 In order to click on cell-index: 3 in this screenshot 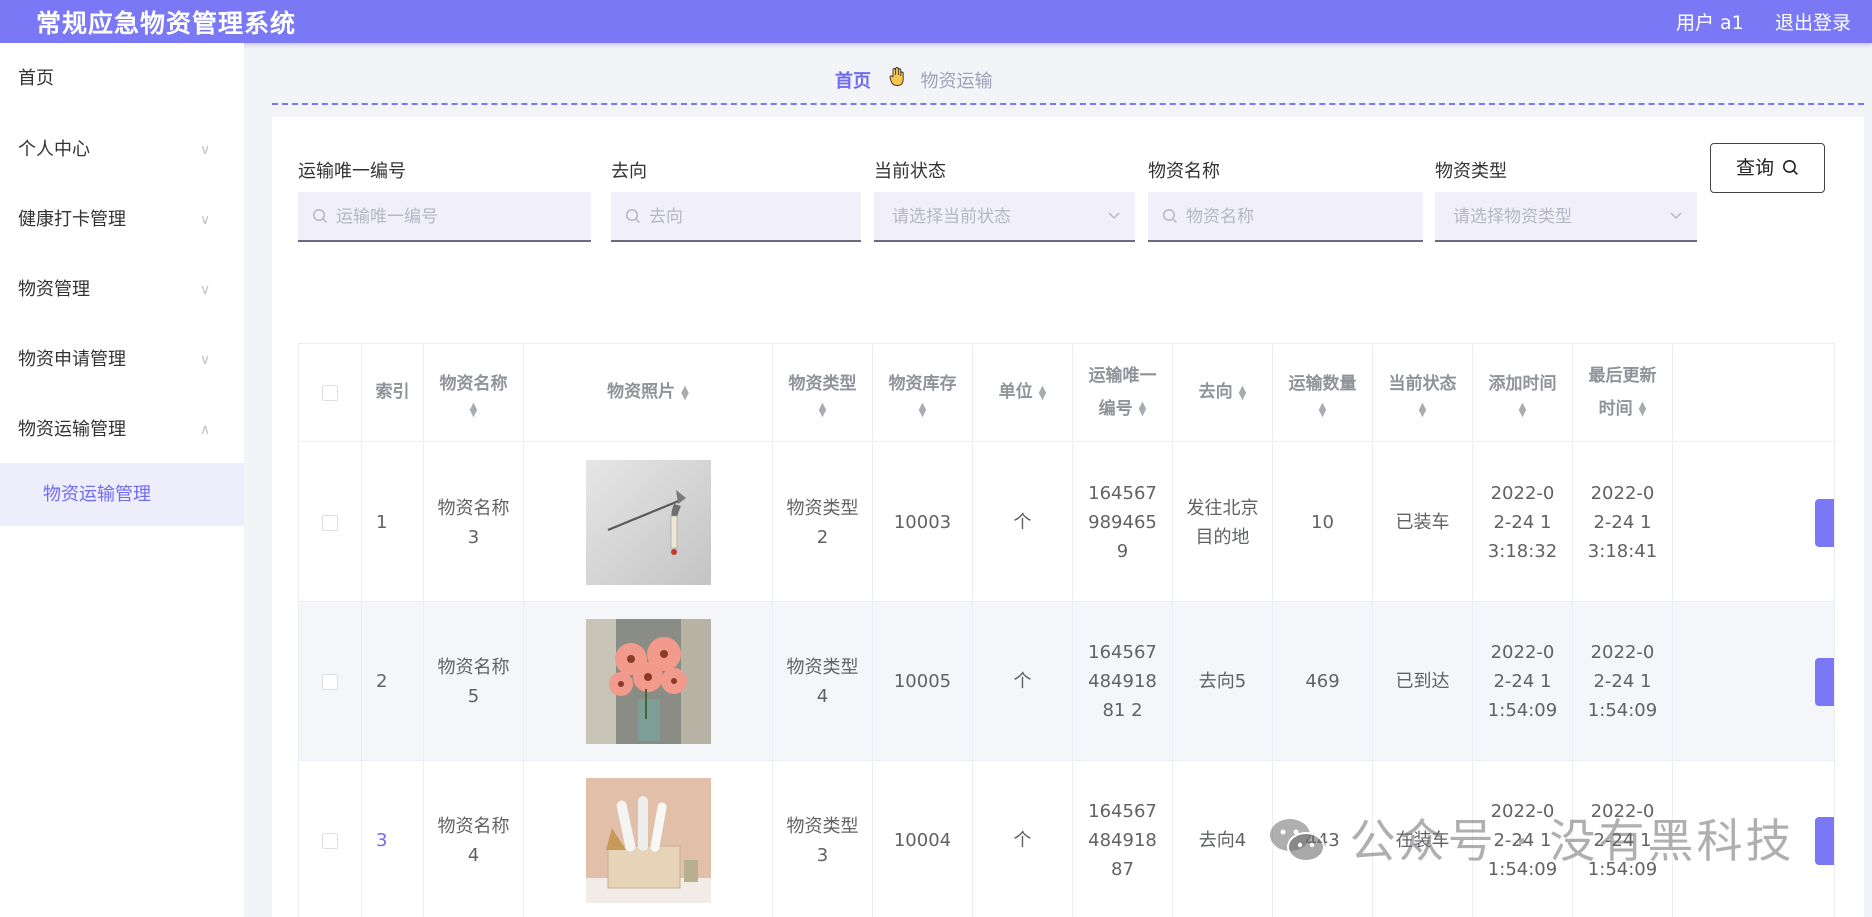, I will do `click(393, 839)`.